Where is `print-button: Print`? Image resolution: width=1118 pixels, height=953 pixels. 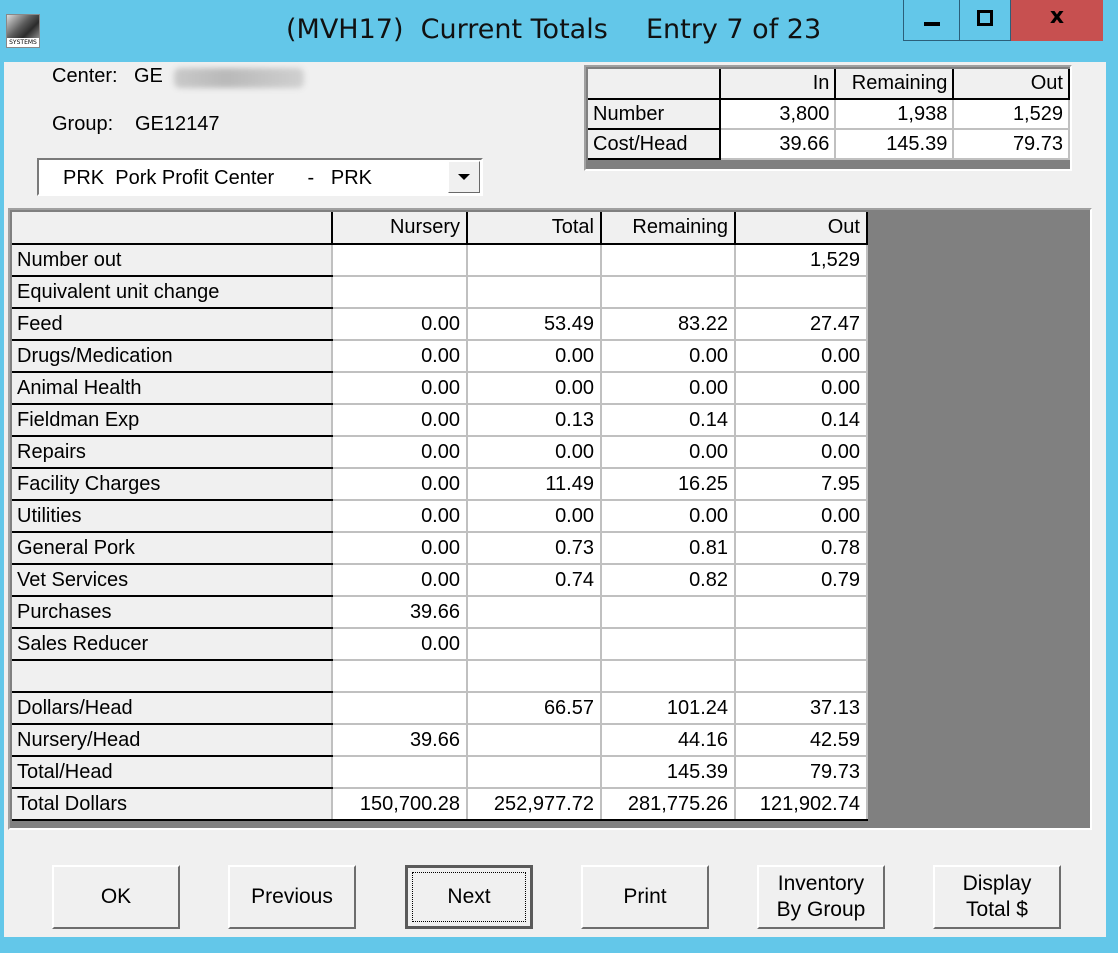
print-button: Print is located at coordinates (645, 897).